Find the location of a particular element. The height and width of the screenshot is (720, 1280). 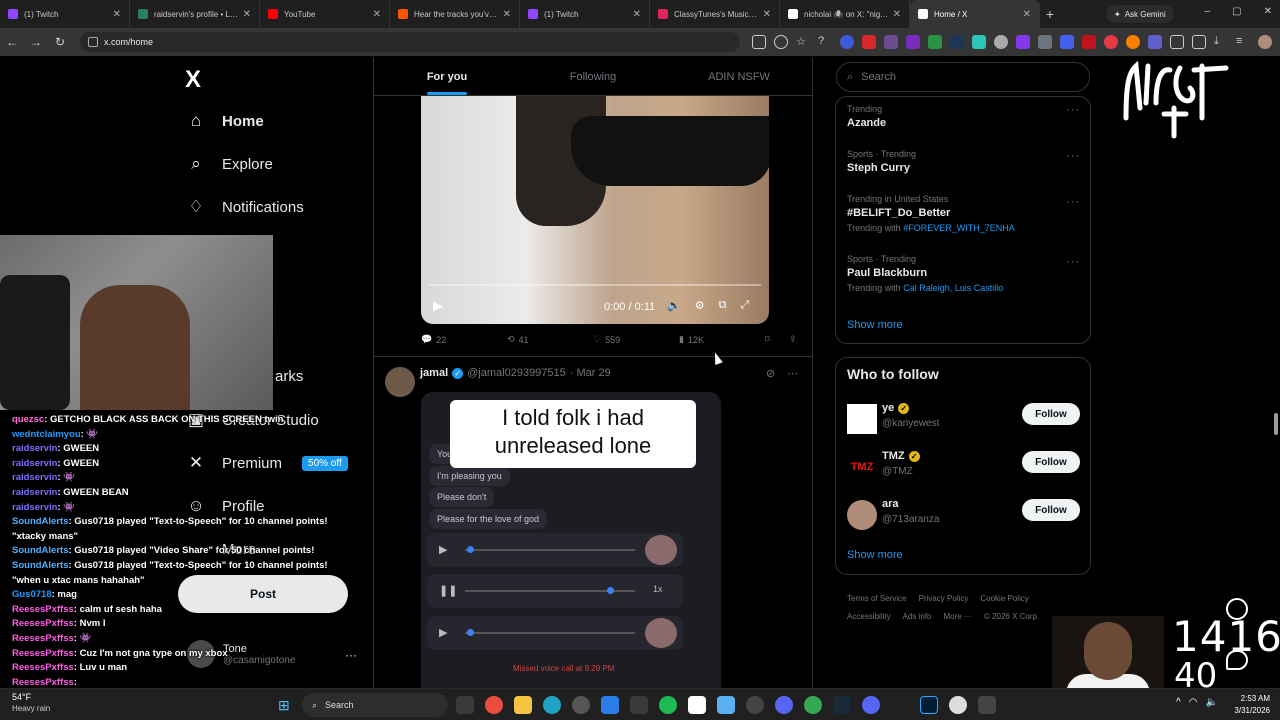

browser-tab: Hear the tracks you've... ✕ is located at coordinates (455, 14).